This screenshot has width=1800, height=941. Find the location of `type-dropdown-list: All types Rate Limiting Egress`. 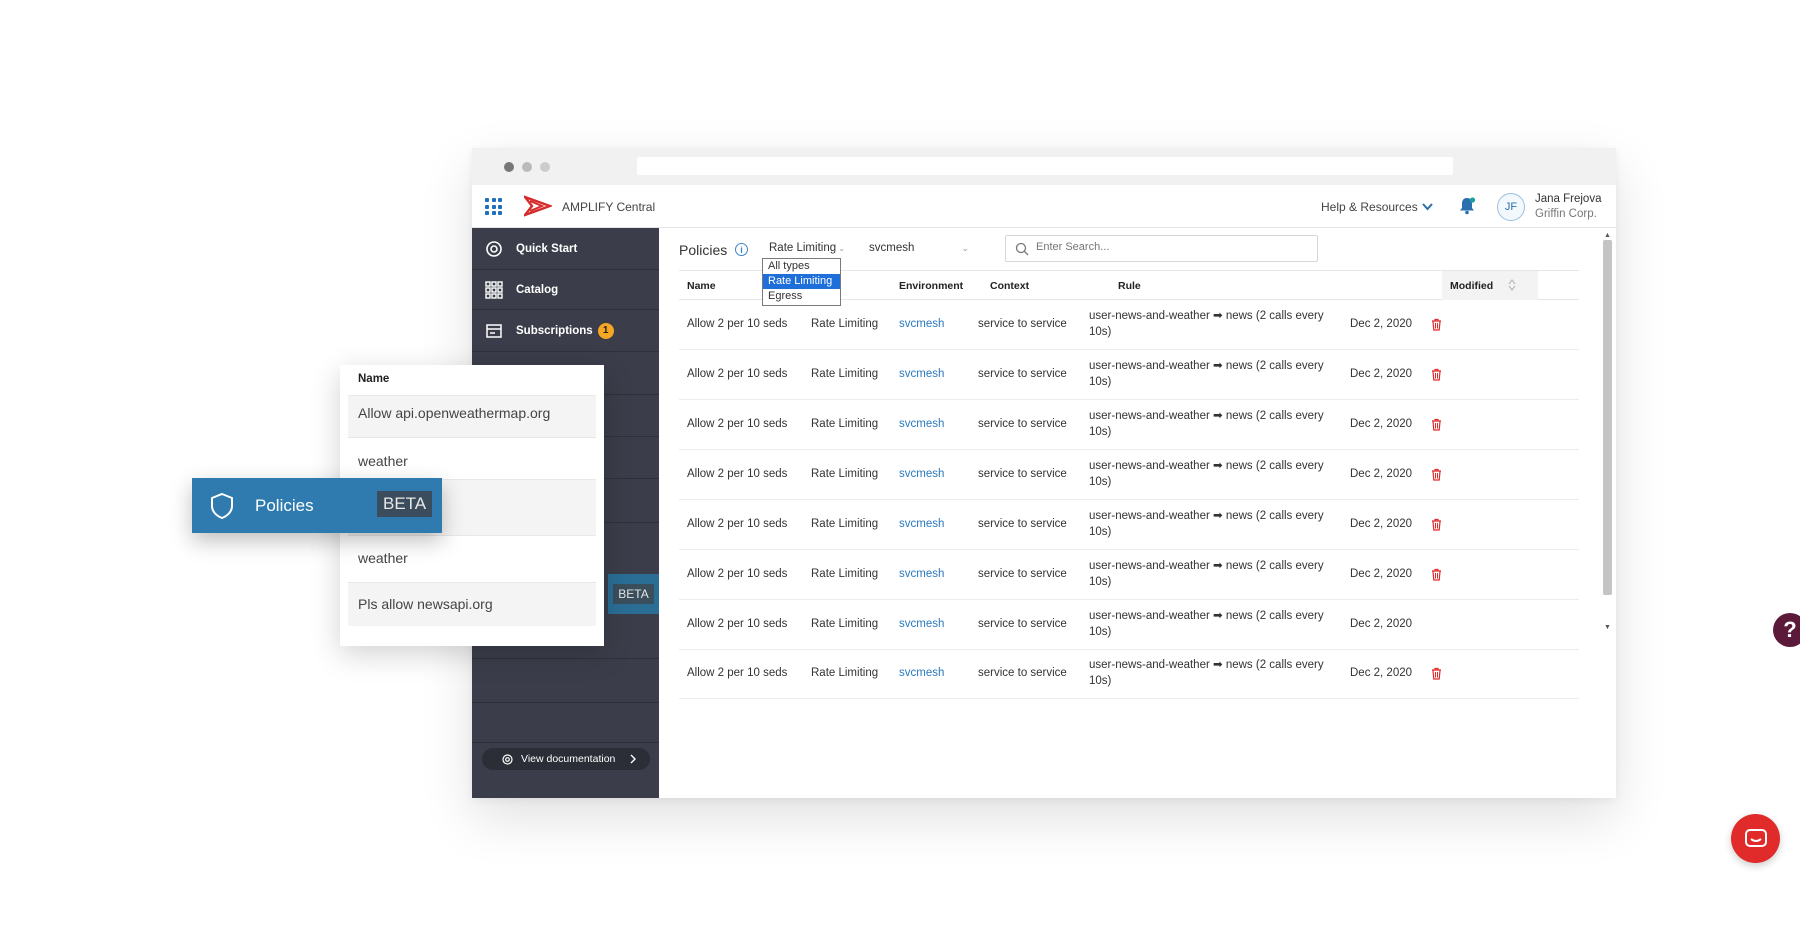

type-dropdown-list: All types Rate Limiting Egress is located at coordinates (801, 282).